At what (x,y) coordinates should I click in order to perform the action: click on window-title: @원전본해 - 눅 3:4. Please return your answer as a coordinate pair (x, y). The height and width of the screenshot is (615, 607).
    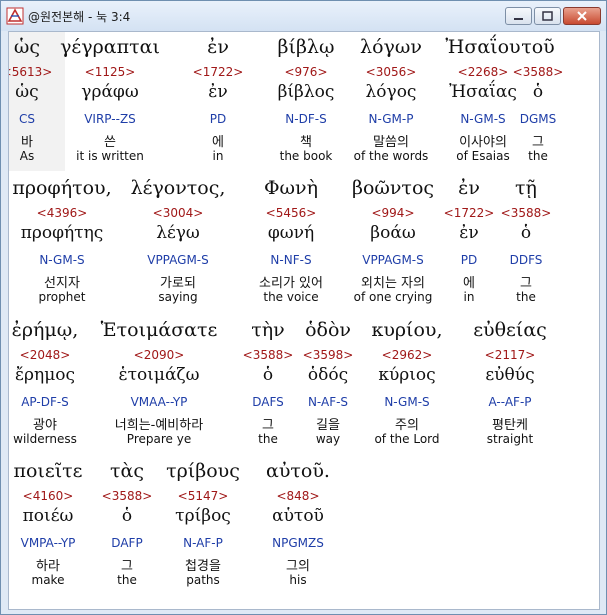
    Looking at the image, I should click on (79, 17).